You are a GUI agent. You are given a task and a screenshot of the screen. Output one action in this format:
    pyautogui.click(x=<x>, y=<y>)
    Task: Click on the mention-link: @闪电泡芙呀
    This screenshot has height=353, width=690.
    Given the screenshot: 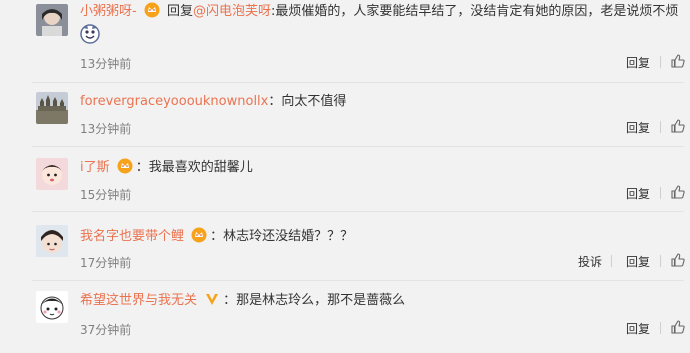 What is the action you would take?
    pyautogui.click(x=232, y=11)
    